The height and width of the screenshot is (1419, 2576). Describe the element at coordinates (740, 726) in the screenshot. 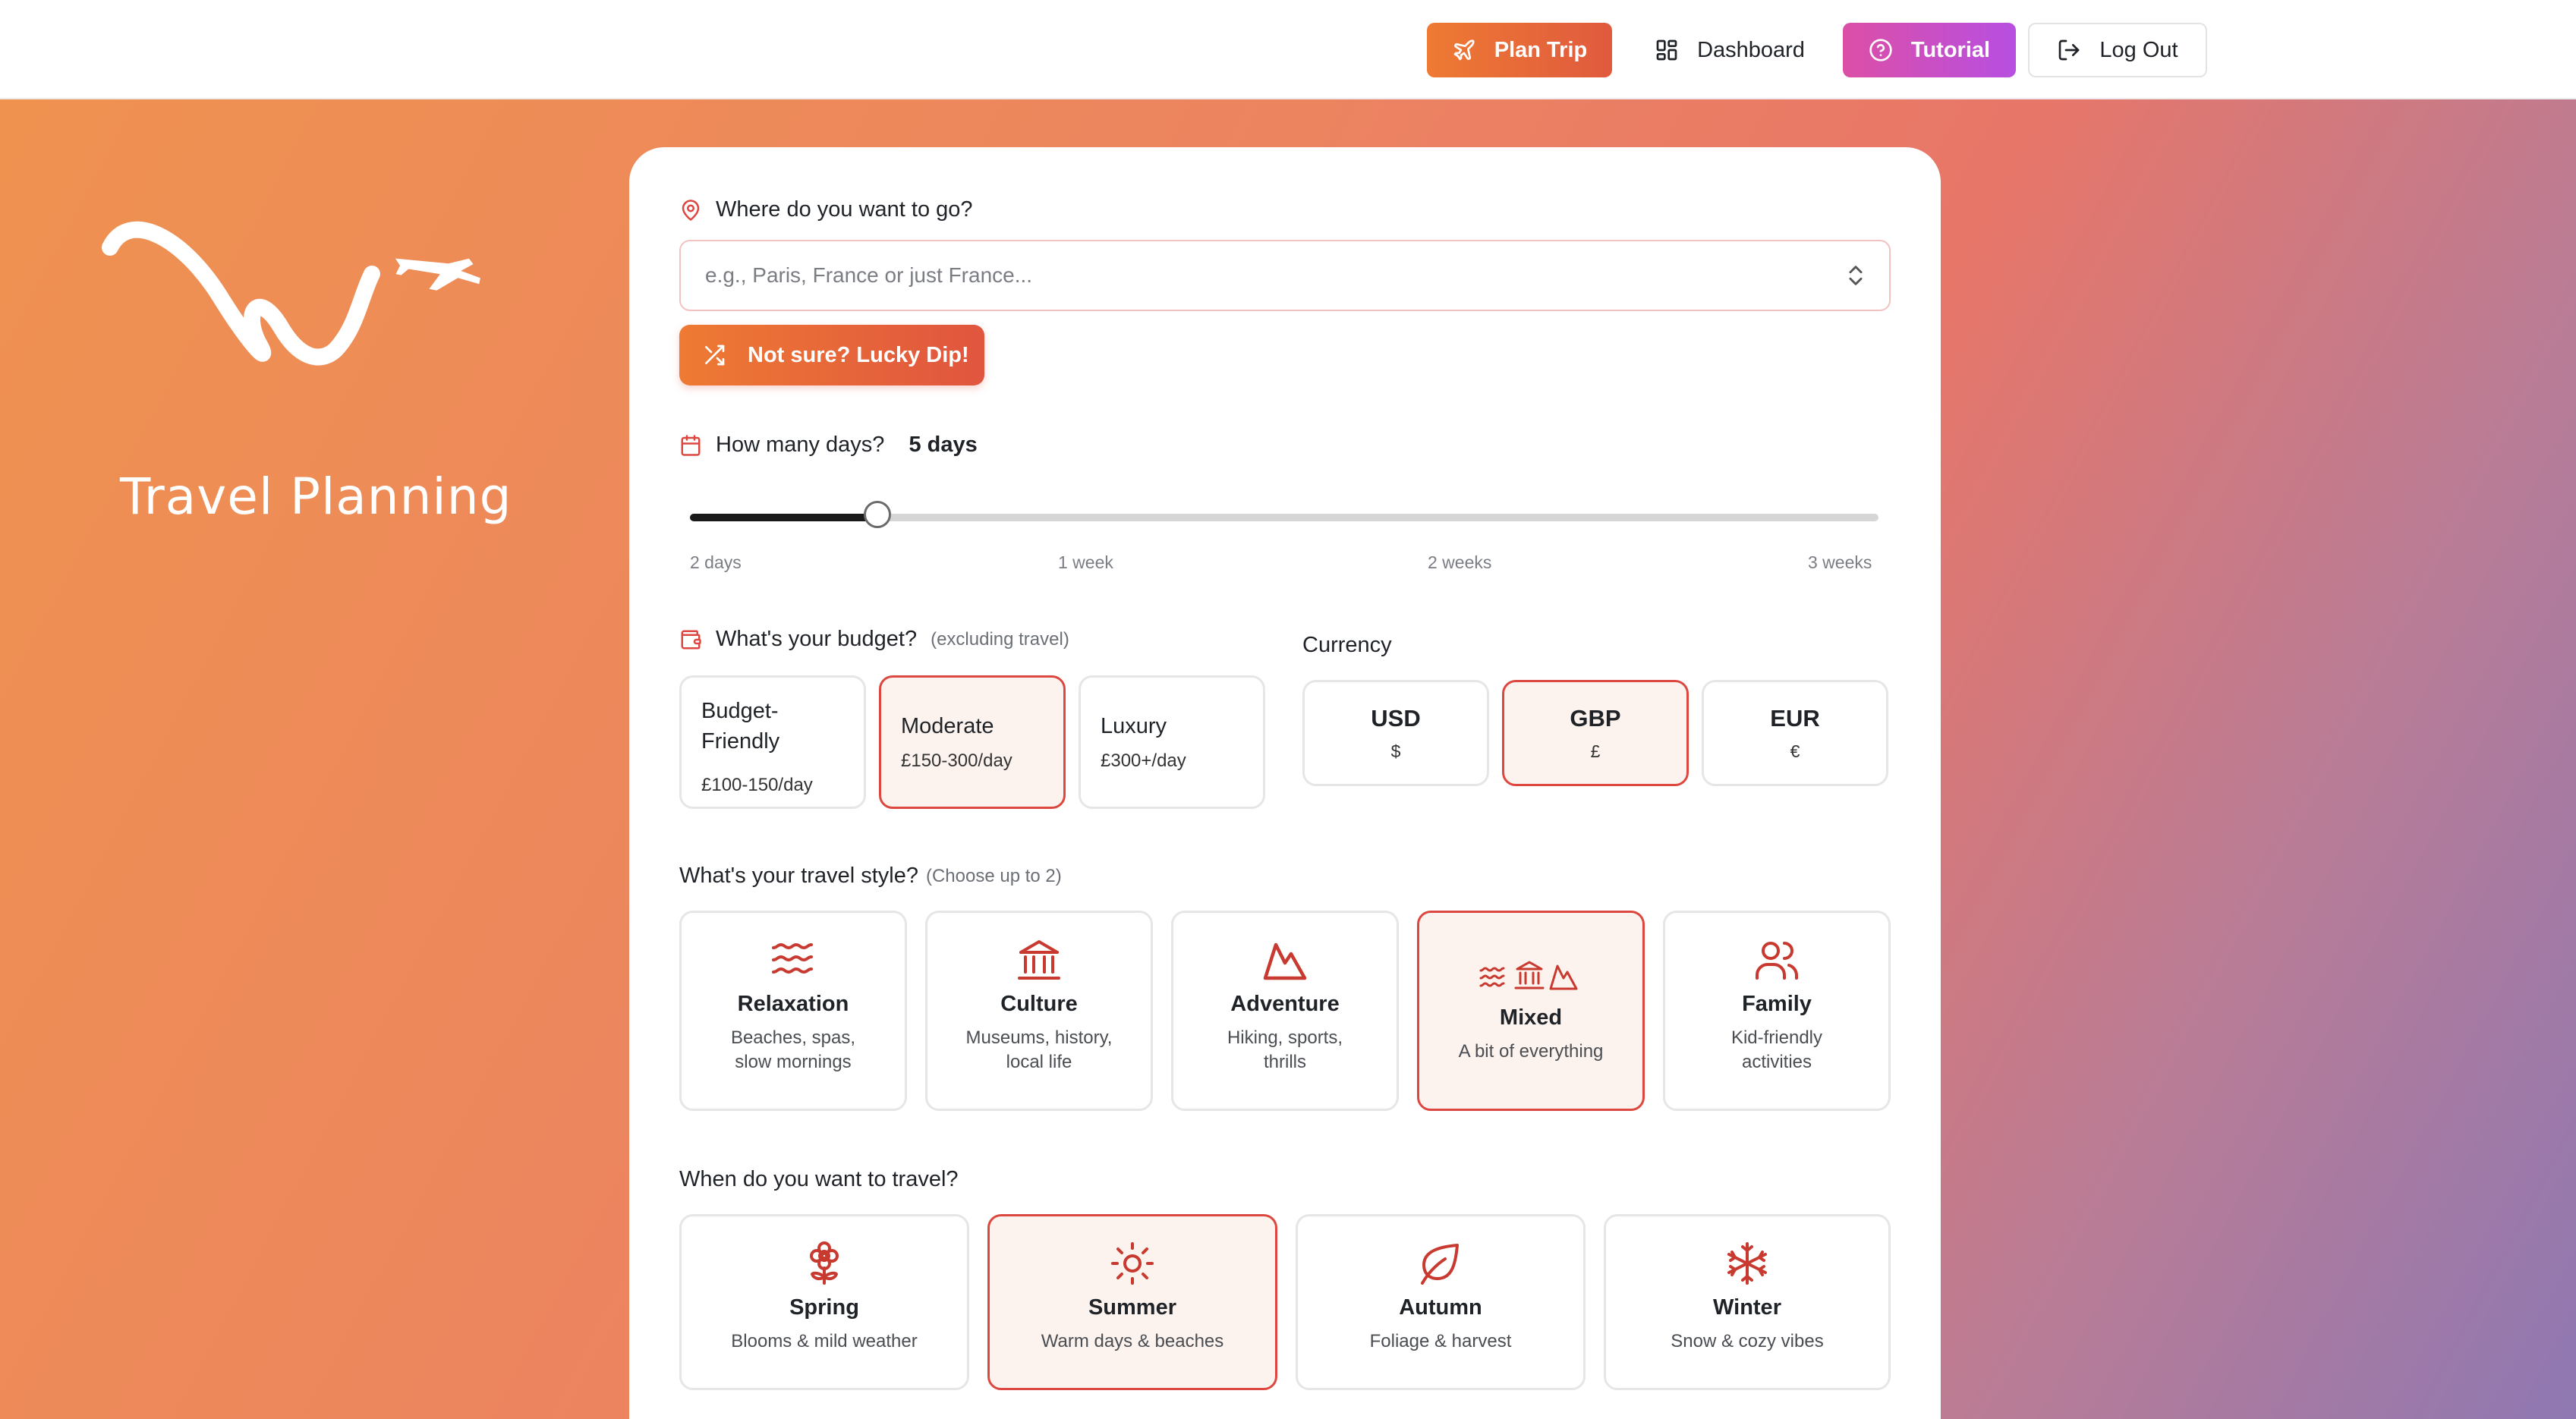

I see `budget-option-title: Budget-Friendly` at that location.